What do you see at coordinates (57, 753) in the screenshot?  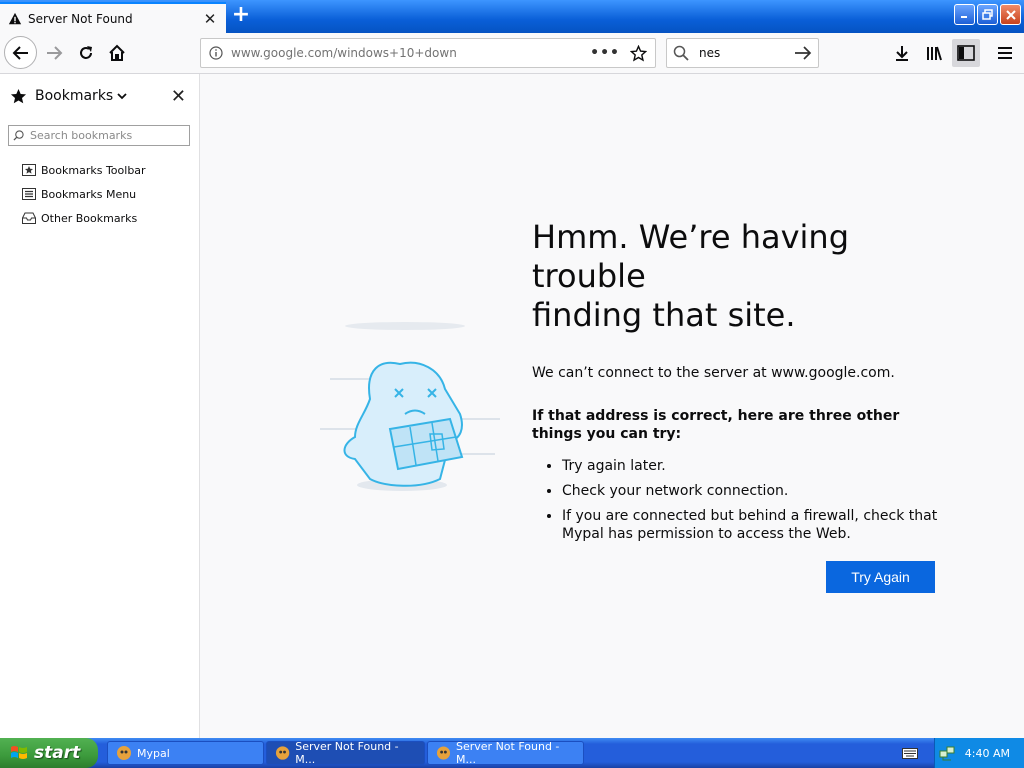 I see `start-label: start` at bounding box center [57, 753].